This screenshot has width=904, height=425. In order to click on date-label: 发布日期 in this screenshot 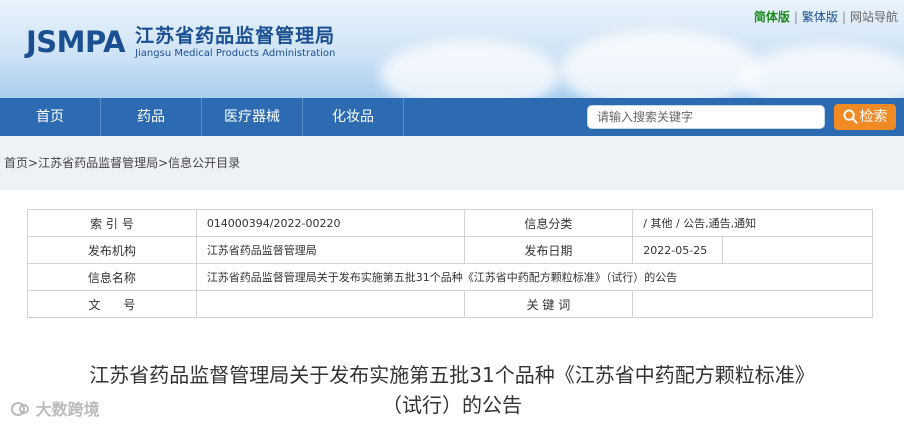, I will do `click(548, 250)`.